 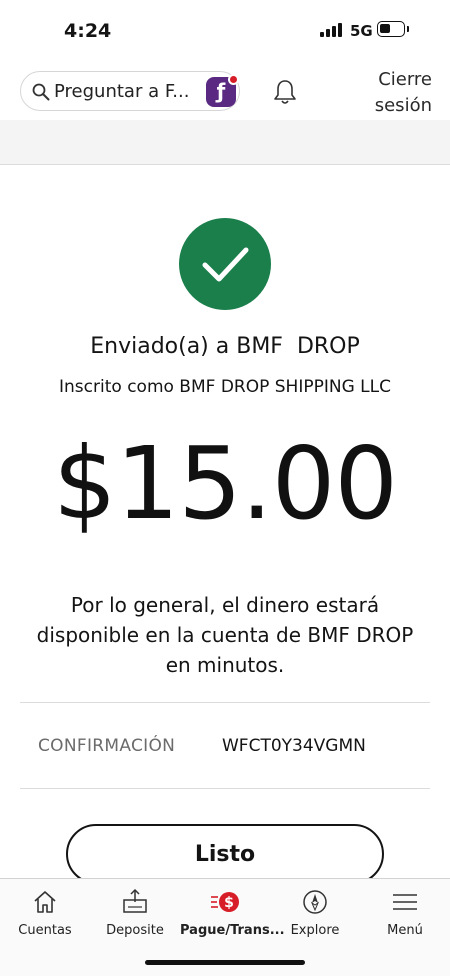 What do you see at coordinates (405, 914) in the screenshot?
I see `nav-item-menu: Menú` at bounding box center [405, 914].